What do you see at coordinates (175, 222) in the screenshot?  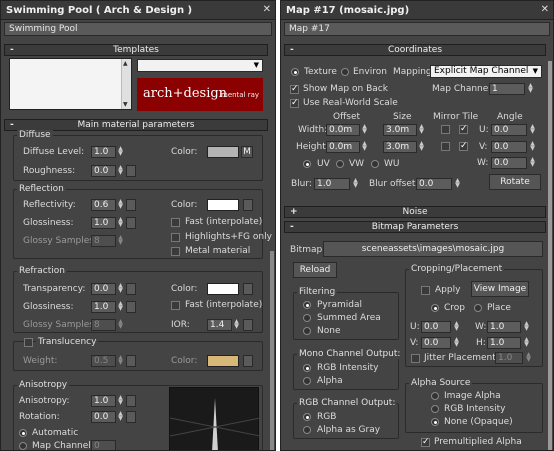 I see `fast-interpolate-checkbox` at bounding box center [175, 222].